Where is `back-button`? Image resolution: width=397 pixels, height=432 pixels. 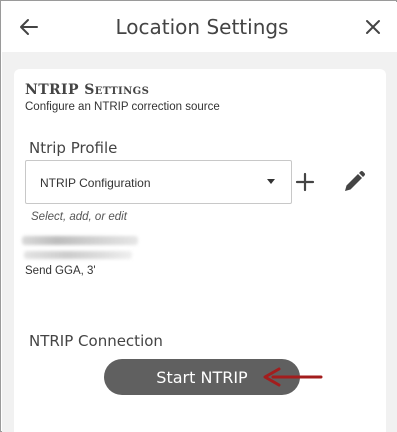
back-button is located at coordinates (29, 27).